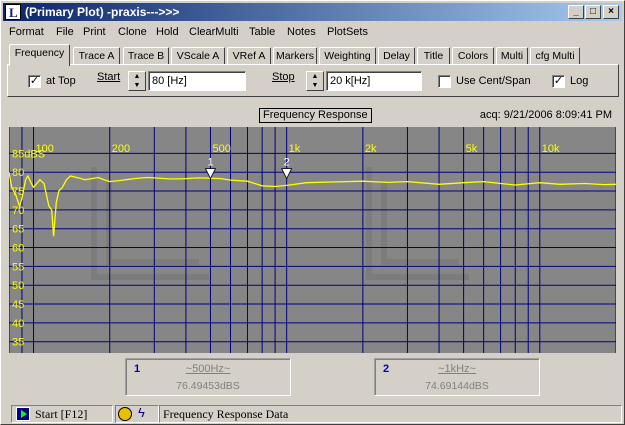 This screenshot has height=425, width=625. What do you see at coordinates (249, 56) in the screenshot?
I see `tab-vref-a: VRef A` at bounding box center [249, 56].